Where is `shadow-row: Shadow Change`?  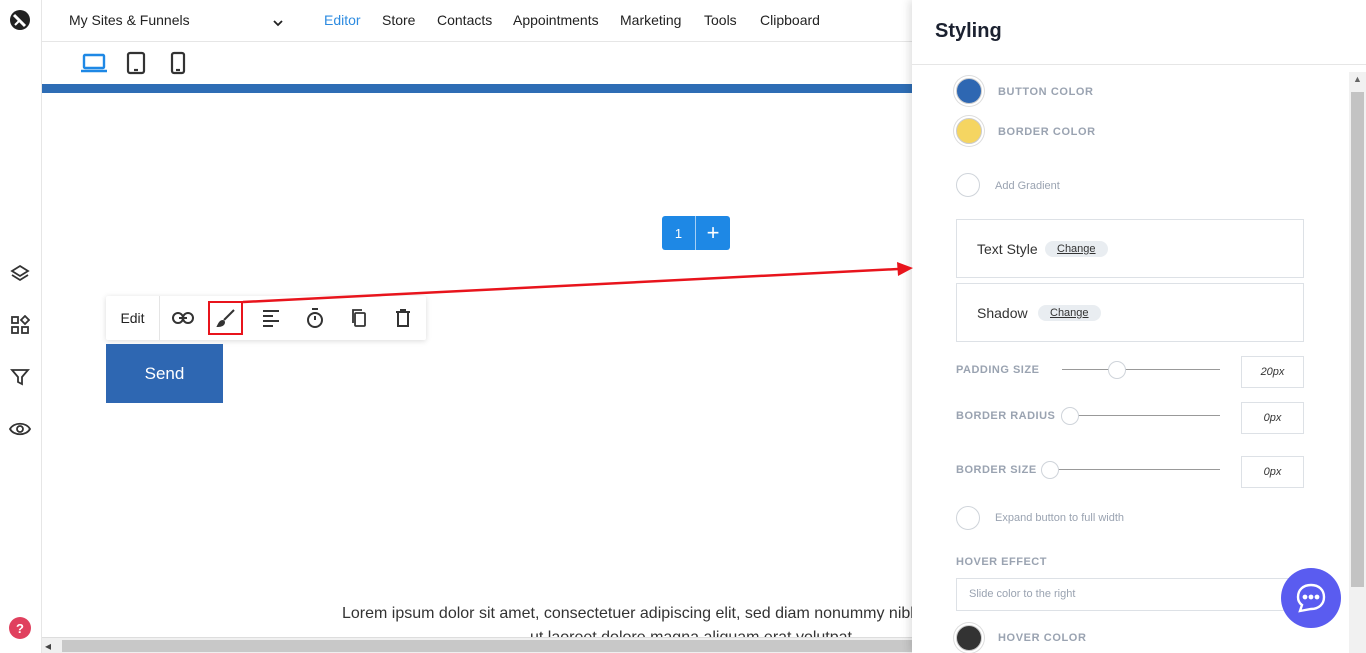 shadow-row: Shadow Change is located at coordinates (1130, 312).